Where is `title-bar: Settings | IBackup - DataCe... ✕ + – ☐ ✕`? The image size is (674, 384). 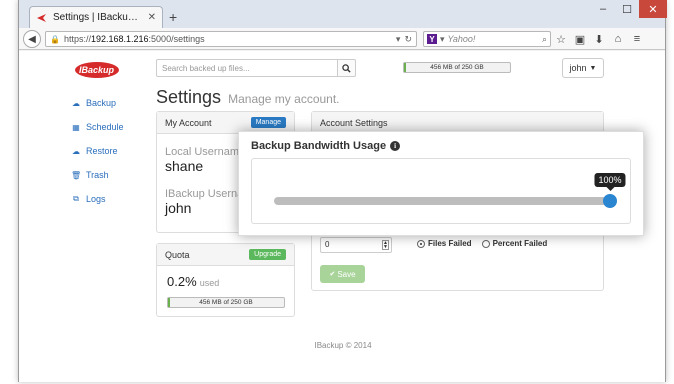
title-bar: Settings | IBackup - DataCe... ✕ + – ☐ ✕ is located at coordinates (343, 14).